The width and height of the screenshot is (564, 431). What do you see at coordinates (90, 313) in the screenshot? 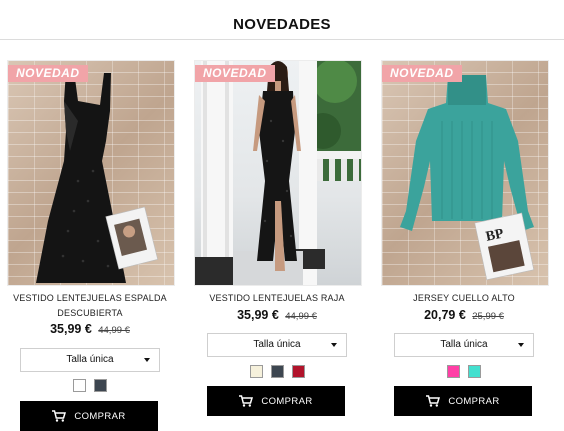
I see `product-name-line2: DESCUBIERTA` at bounding box center [90, 313].